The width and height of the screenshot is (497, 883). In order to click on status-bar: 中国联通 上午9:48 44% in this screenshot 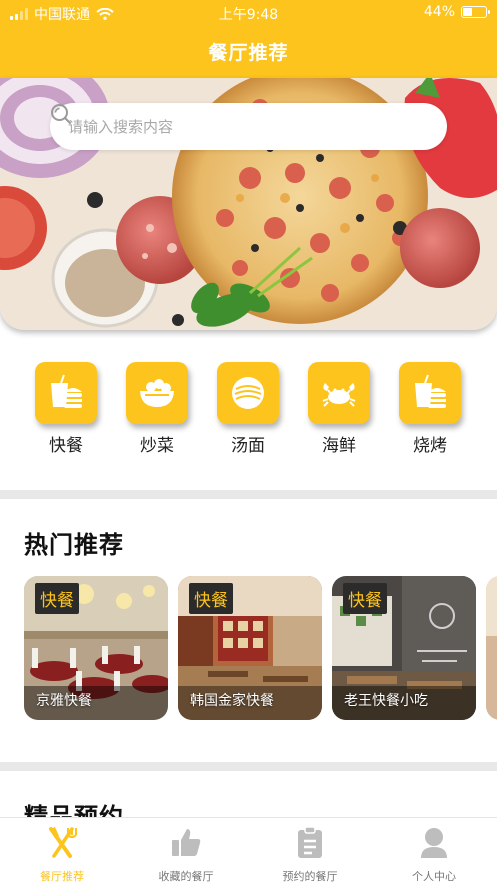, I will do `click(248, 13)`.